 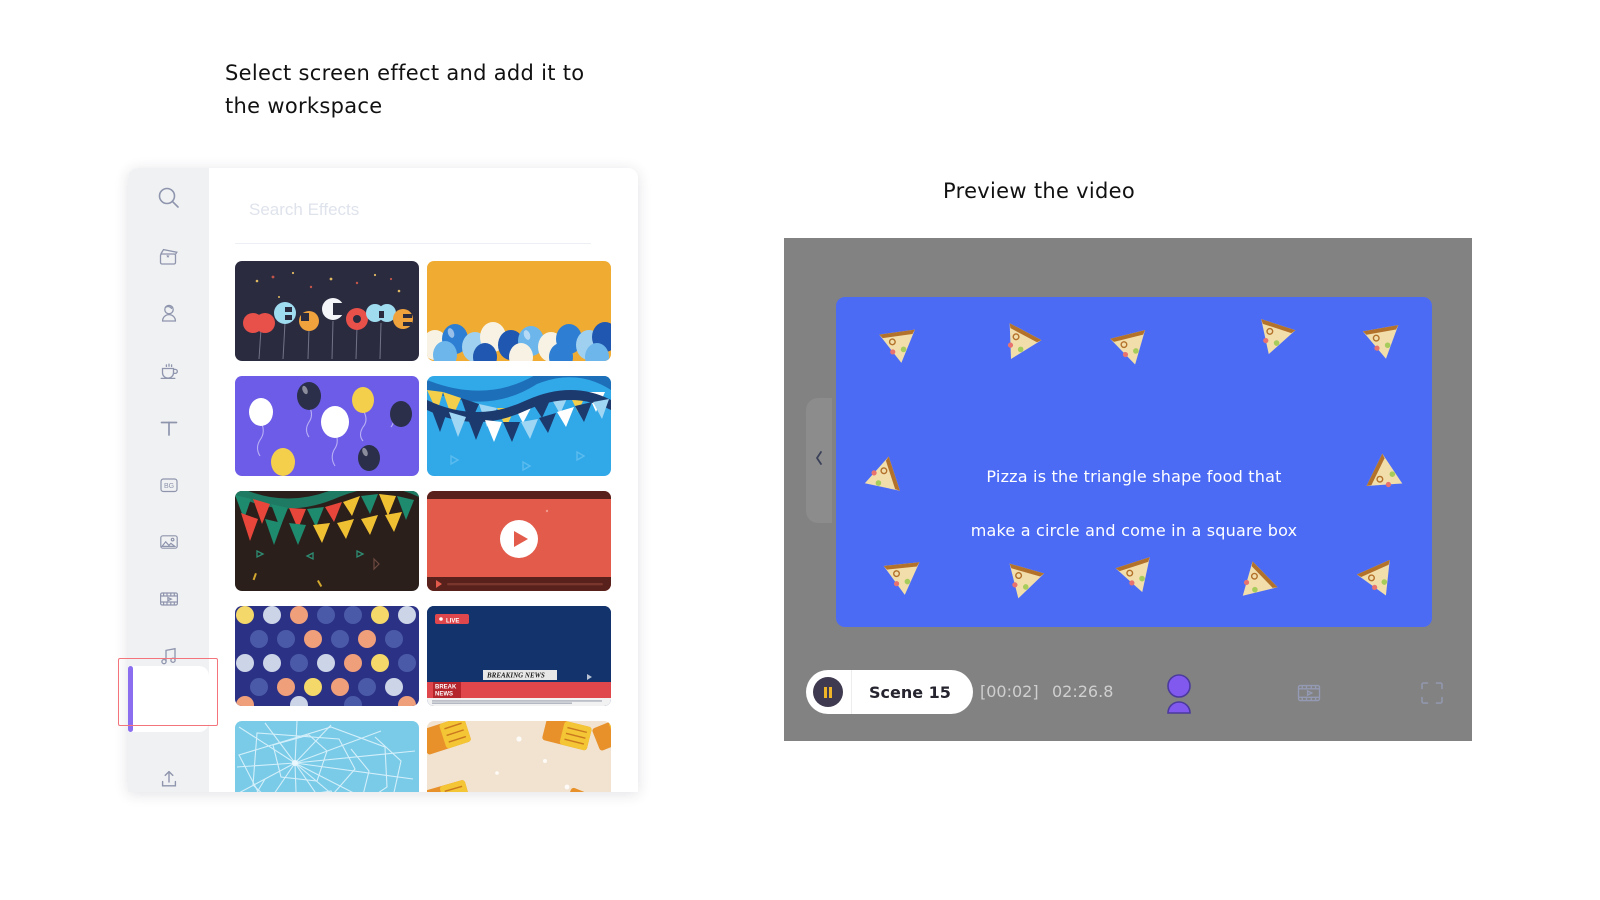 What do you see at coordinates (327, 426) in the screenshot?
I see `effect-thumbnail-purple-balloons` at bounding box center [327, 426].